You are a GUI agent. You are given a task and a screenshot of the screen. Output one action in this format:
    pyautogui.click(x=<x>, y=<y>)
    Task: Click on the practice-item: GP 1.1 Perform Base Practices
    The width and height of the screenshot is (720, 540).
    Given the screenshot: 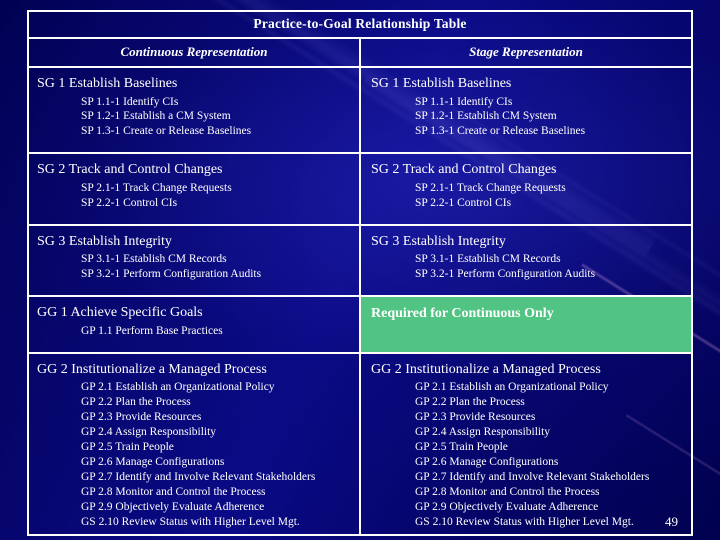 What is the action you would take?
    pyautogui.click(x=152, y=330)
    